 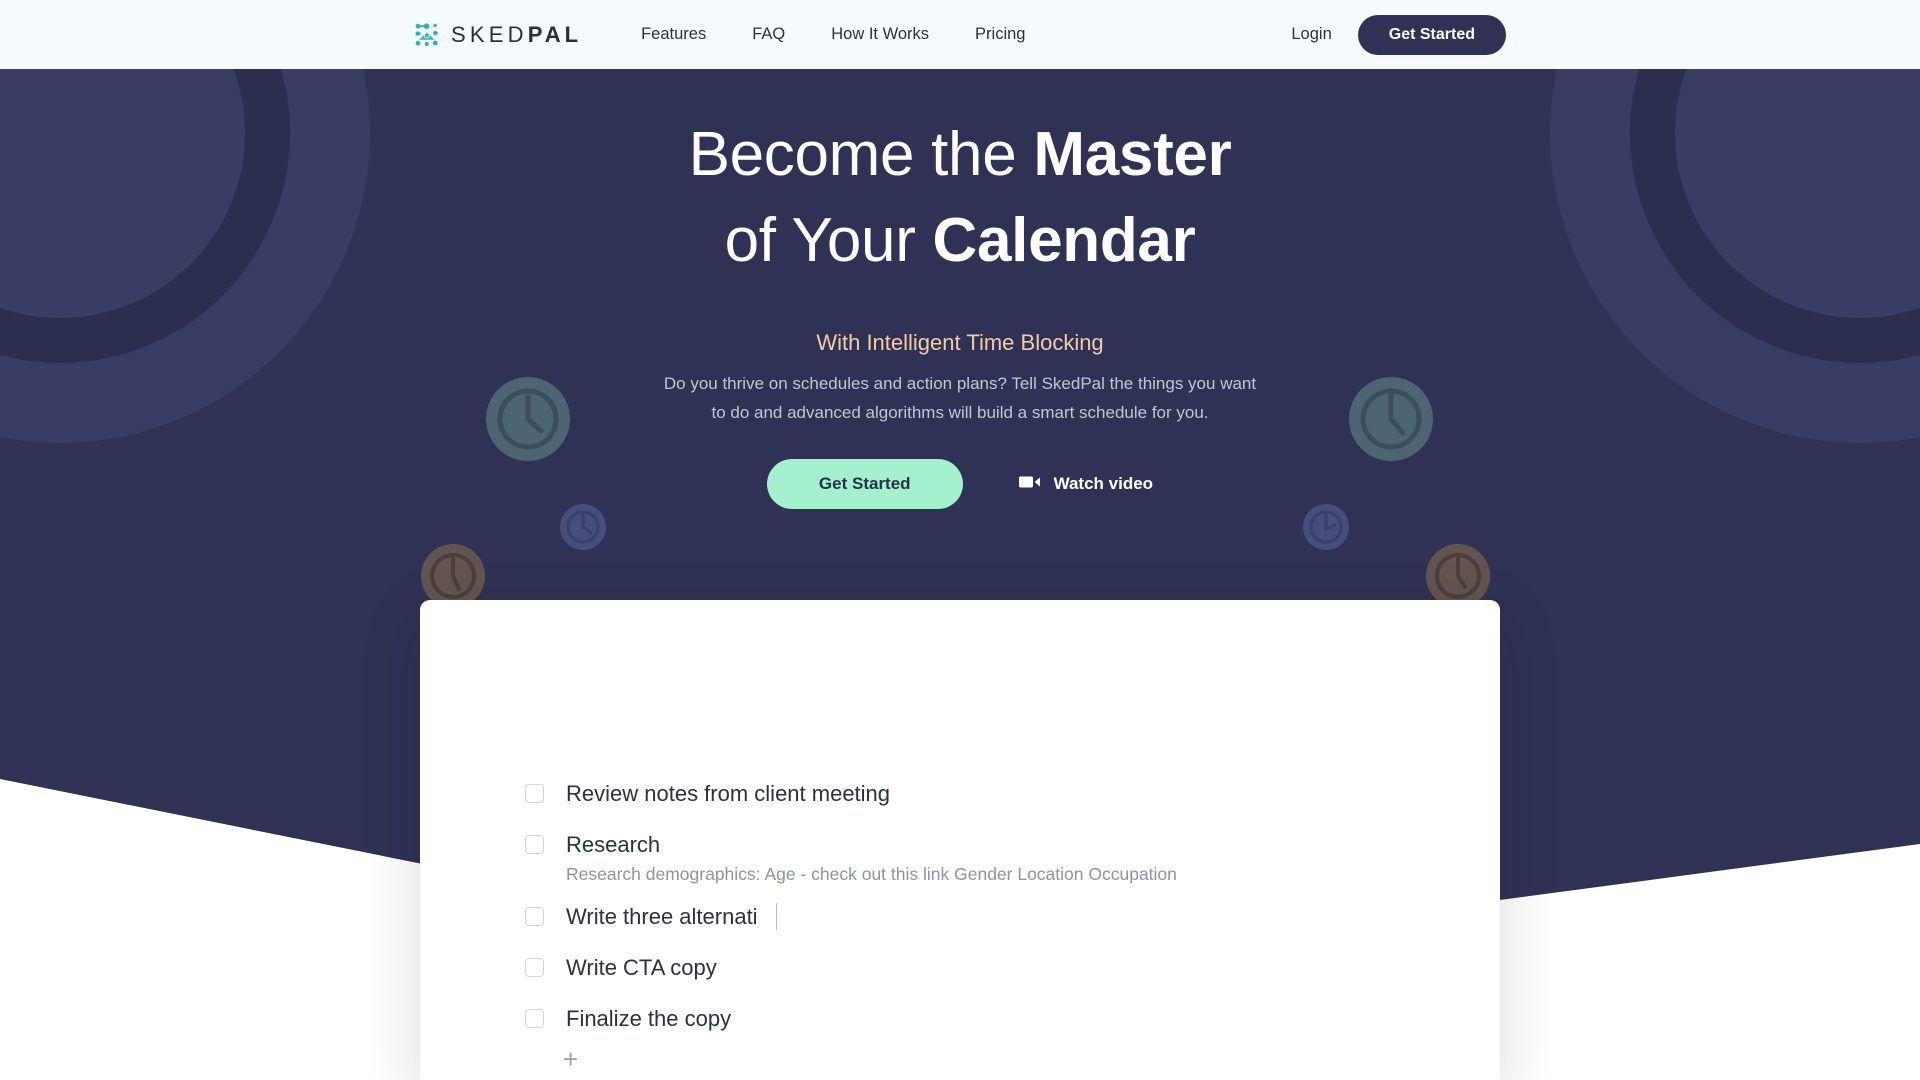 I want to click on hero-get-started-button: Get Started, so click(x=864, y=484).